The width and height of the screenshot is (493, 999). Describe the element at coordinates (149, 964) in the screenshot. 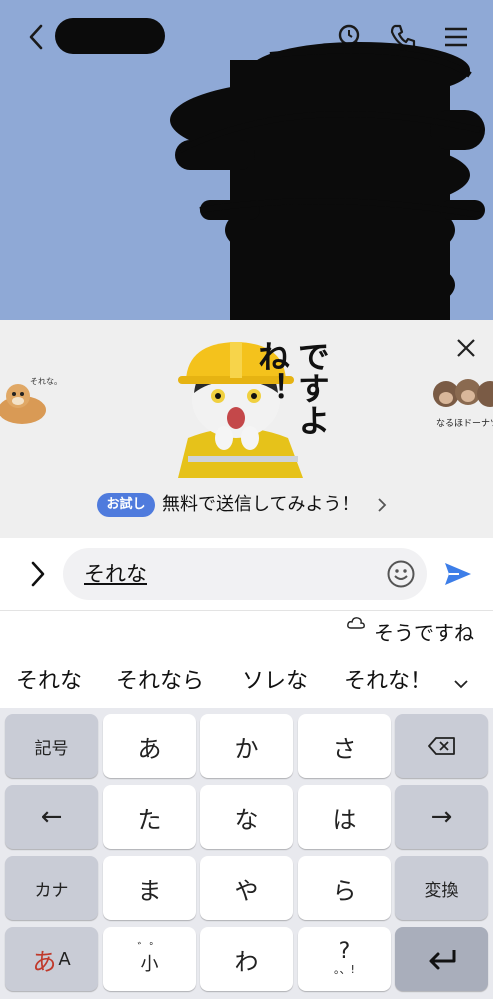

I see `small-label: 小` at that location.